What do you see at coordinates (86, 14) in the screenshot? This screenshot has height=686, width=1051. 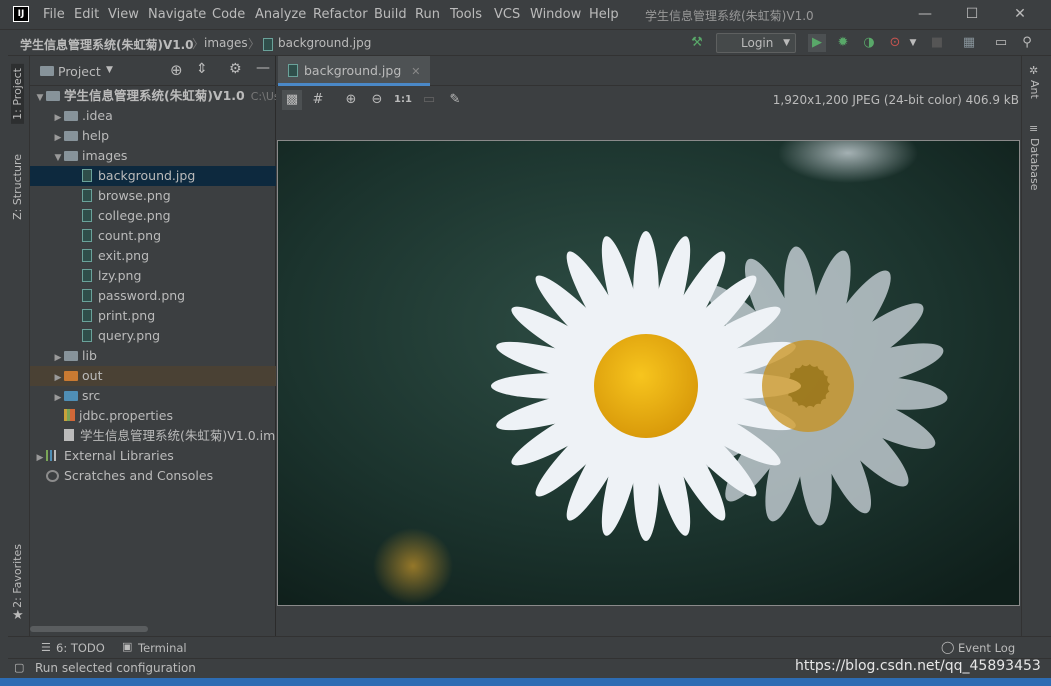 I see `menu-edit: Edit` at bounding box center [86, 14].